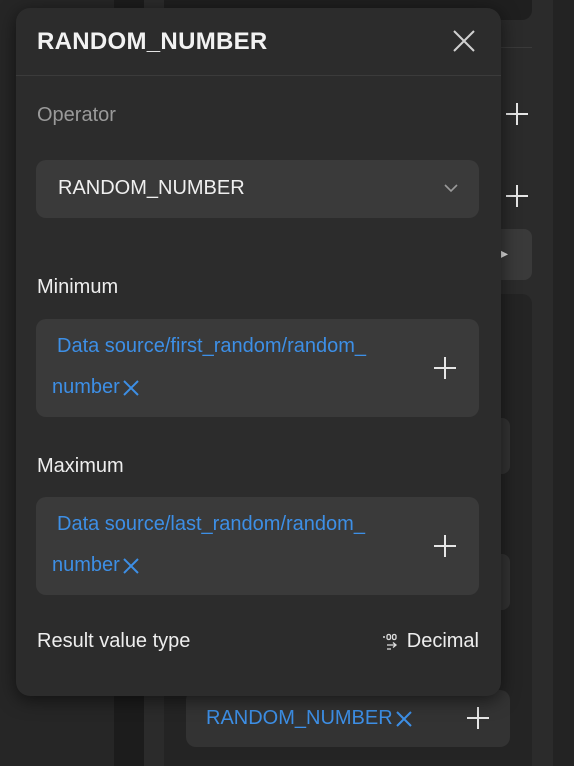  What do you see at coordinates (257, 368) in the screenshot?
I see `minimum-field: Data source/first_random/random_ number` at bounding box center [257, 368].